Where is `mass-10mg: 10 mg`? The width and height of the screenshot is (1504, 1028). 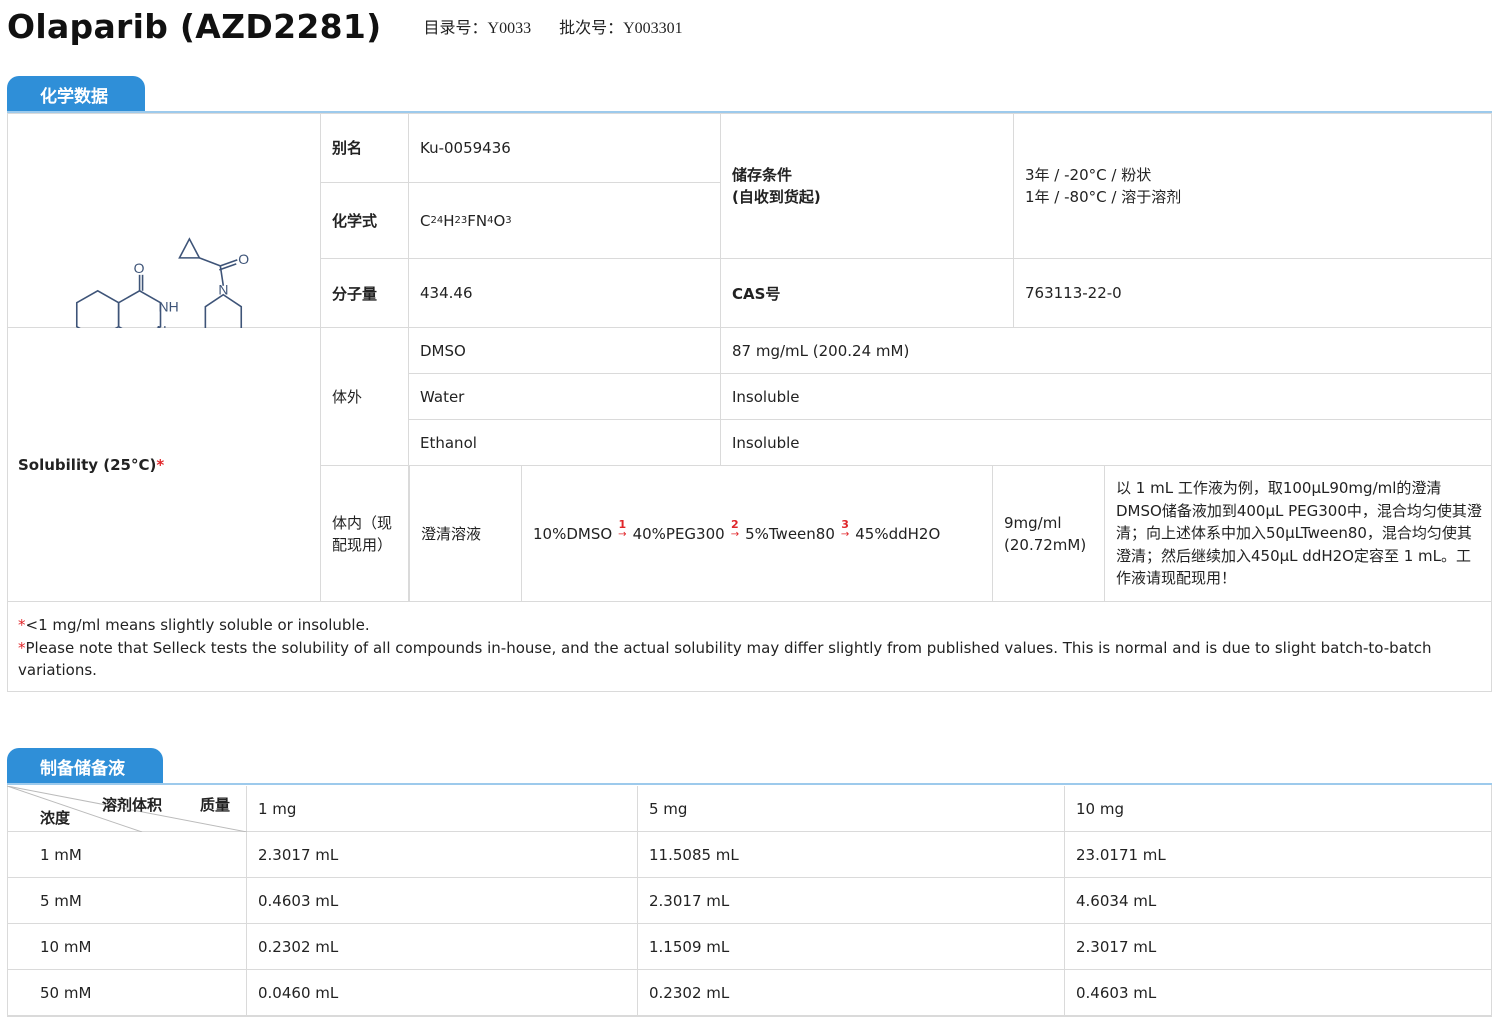 mass-10mg: 10 mg is located at coordinates (1278, 809).